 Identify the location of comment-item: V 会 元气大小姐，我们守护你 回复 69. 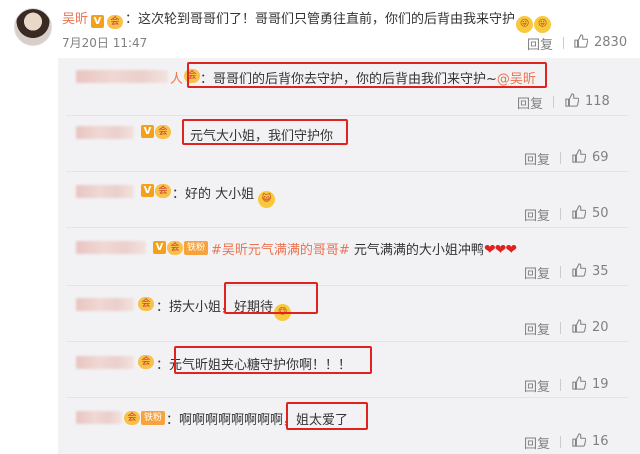
(349, 144).